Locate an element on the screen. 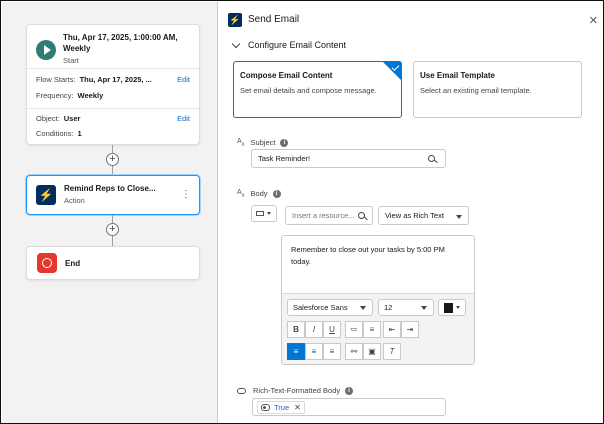  section-title: Configure Email Content is located at coordinates (297, 45).